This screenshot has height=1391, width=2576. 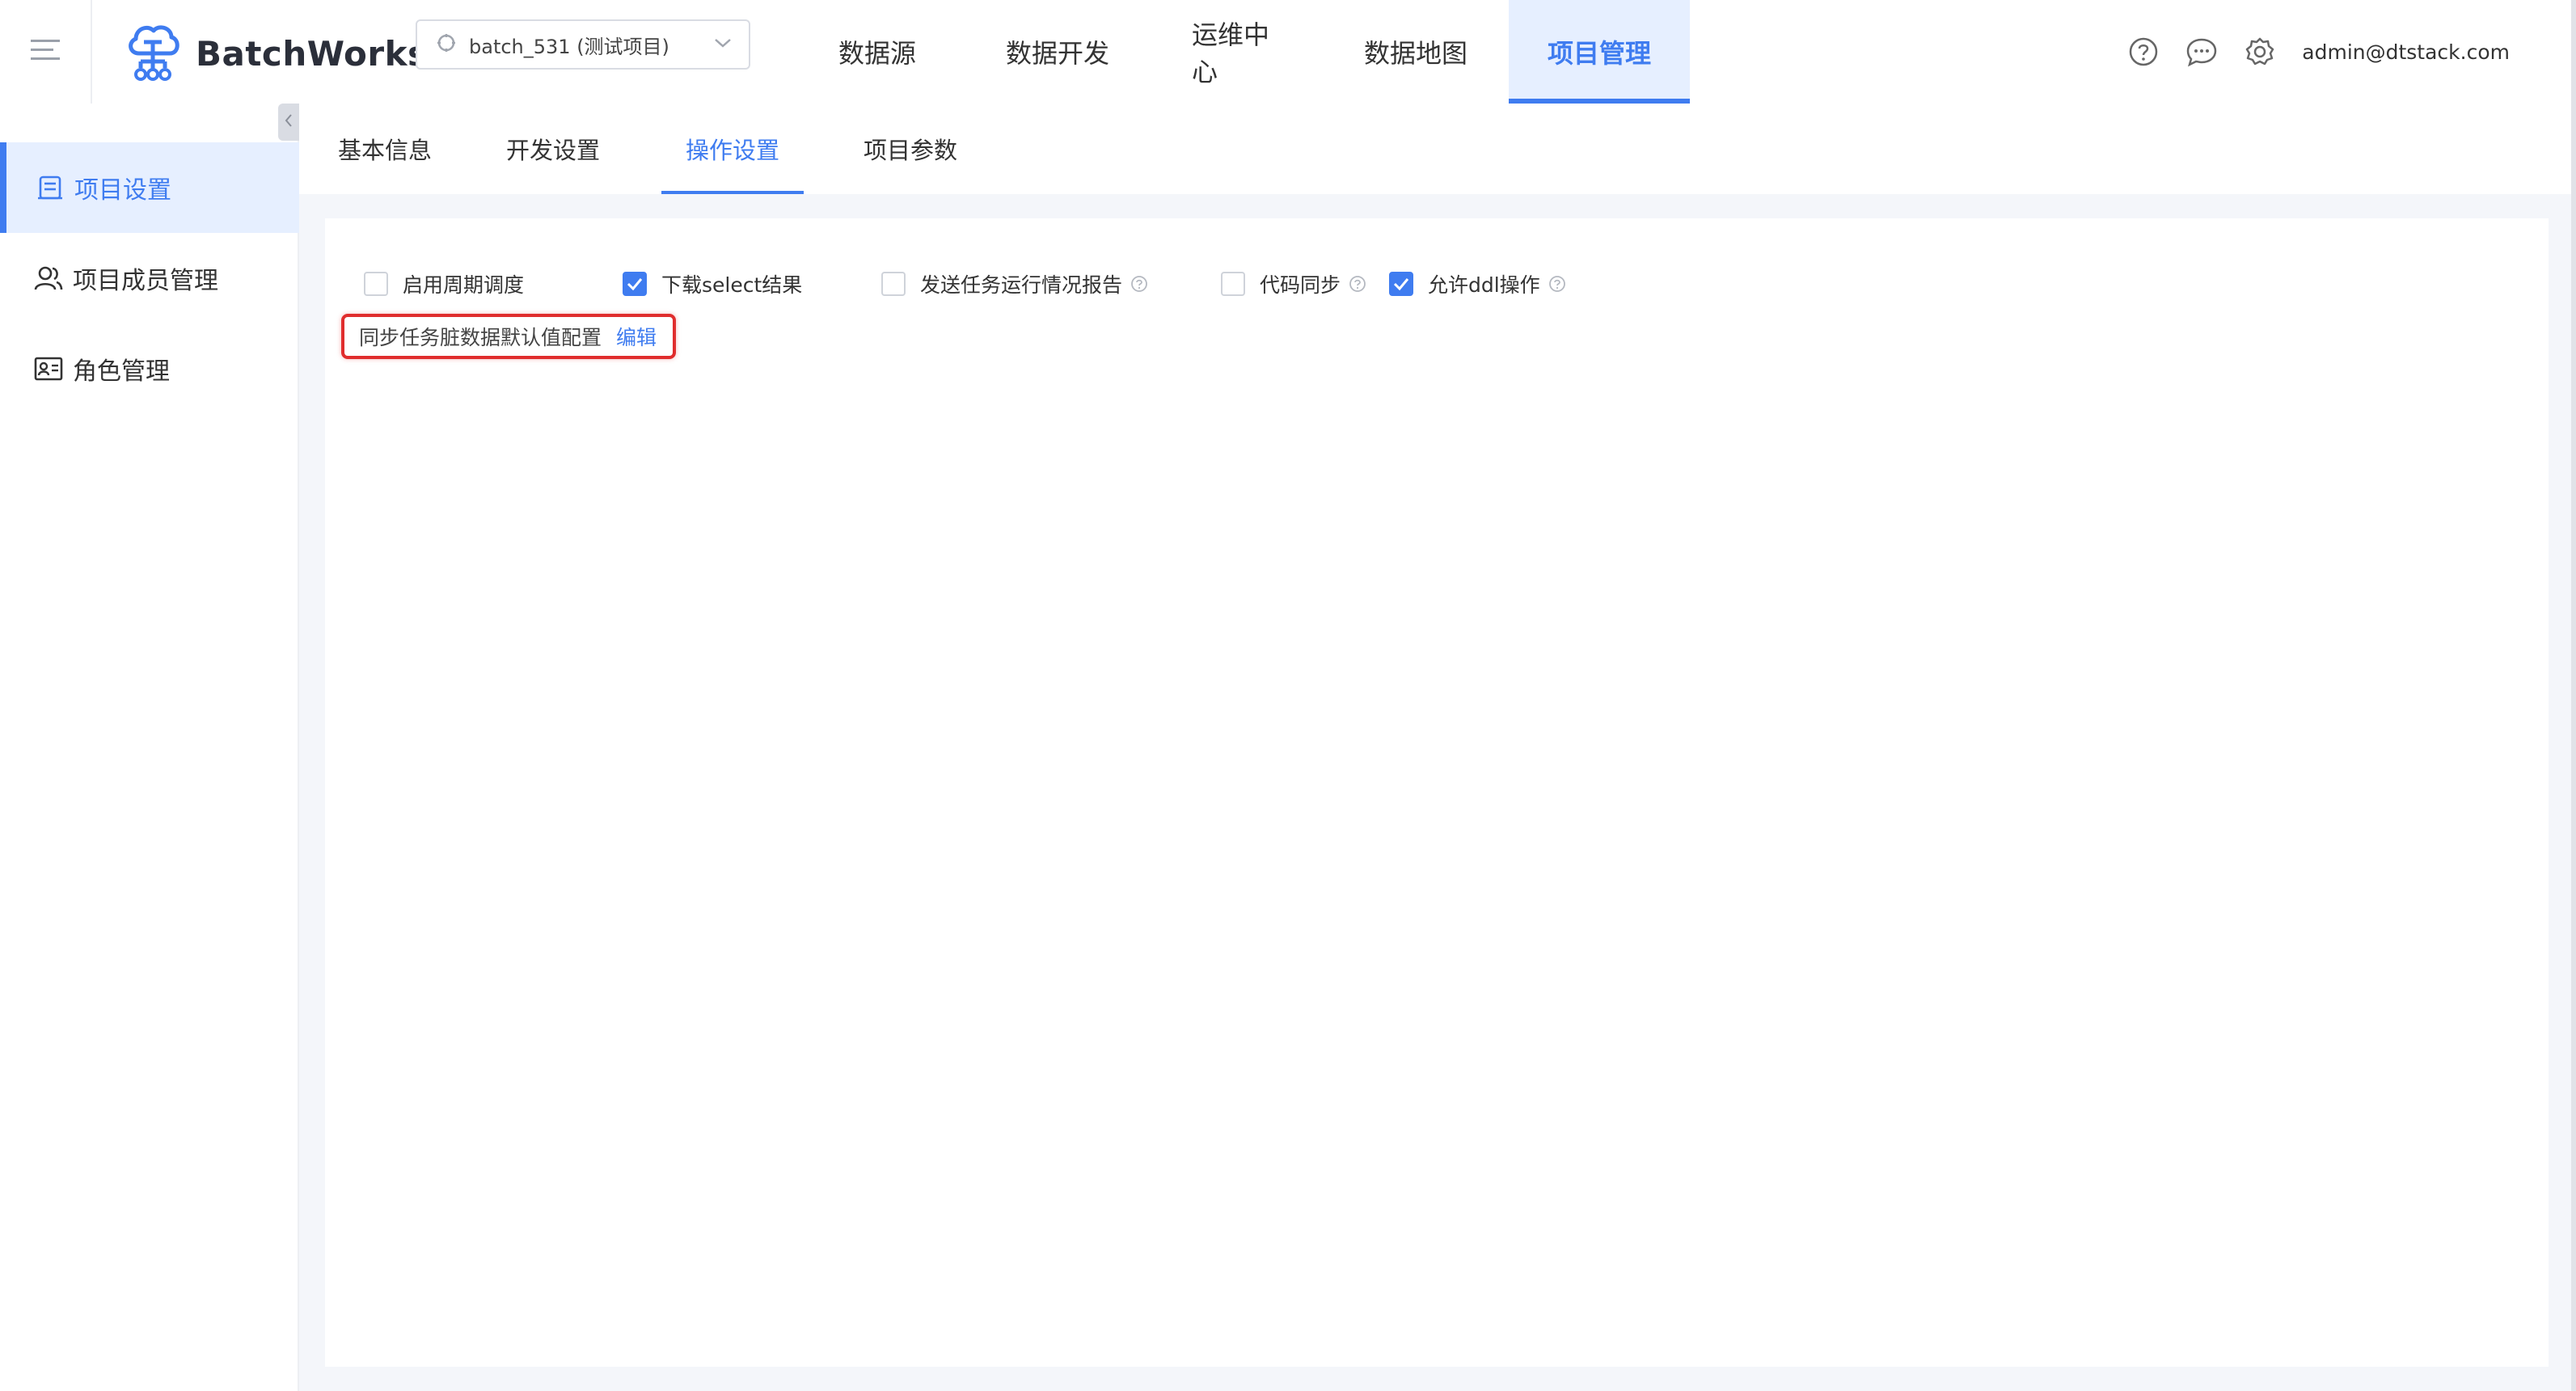 I want to click on option-label: 允许ddl操作, so click(x=1484, y=285).